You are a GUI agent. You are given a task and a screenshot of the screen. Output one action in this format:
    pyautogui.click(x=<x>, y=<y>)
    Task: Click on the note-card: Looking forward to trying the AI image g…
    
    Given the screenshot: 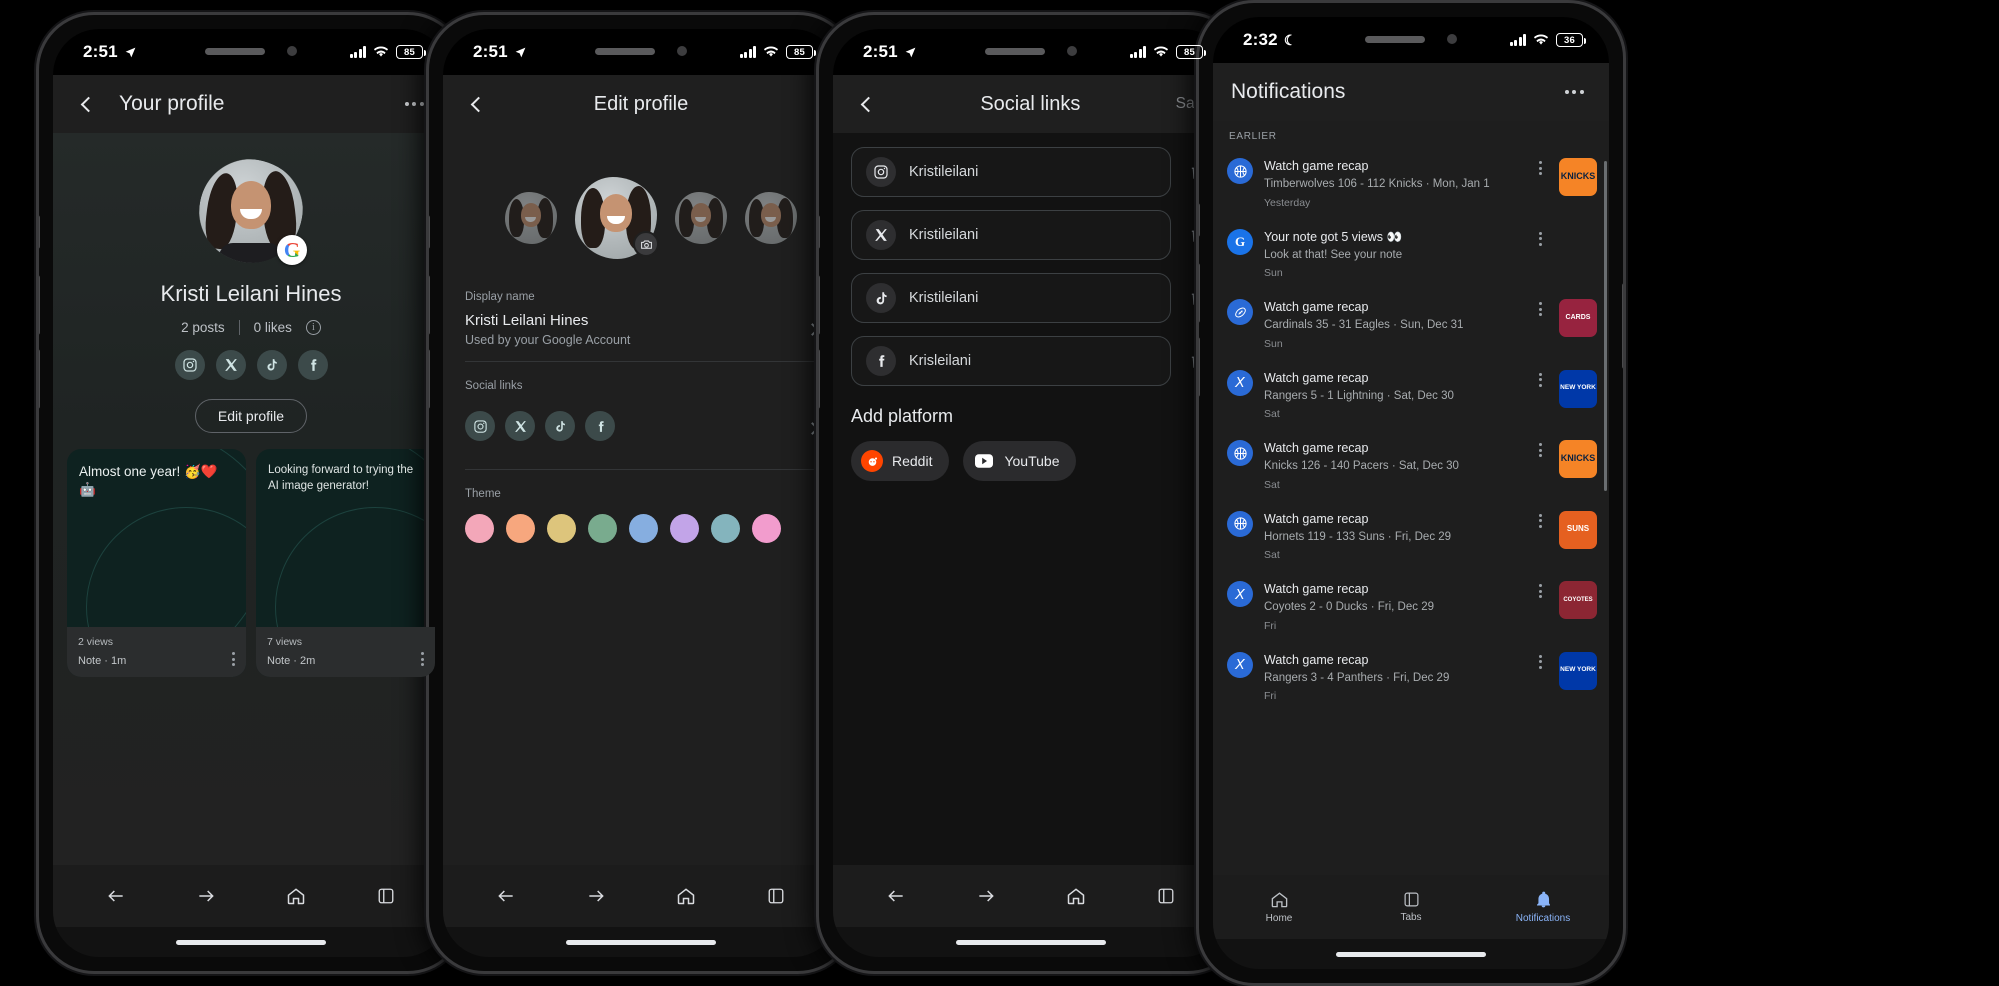 What is the action you would take?
    pyautogui.click(x=345, y=563)
    